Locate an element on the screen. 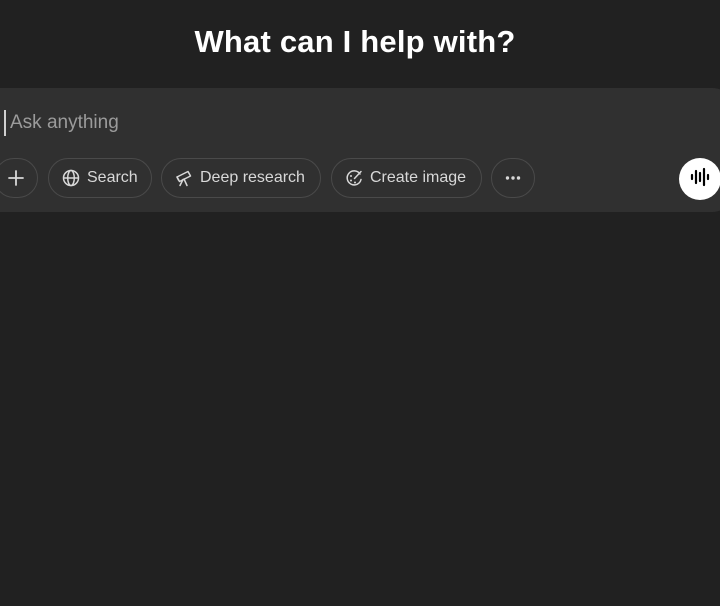 This screenshot has width=720, height=606. page-title: What can I help with? is located at coordinates (355, 41).